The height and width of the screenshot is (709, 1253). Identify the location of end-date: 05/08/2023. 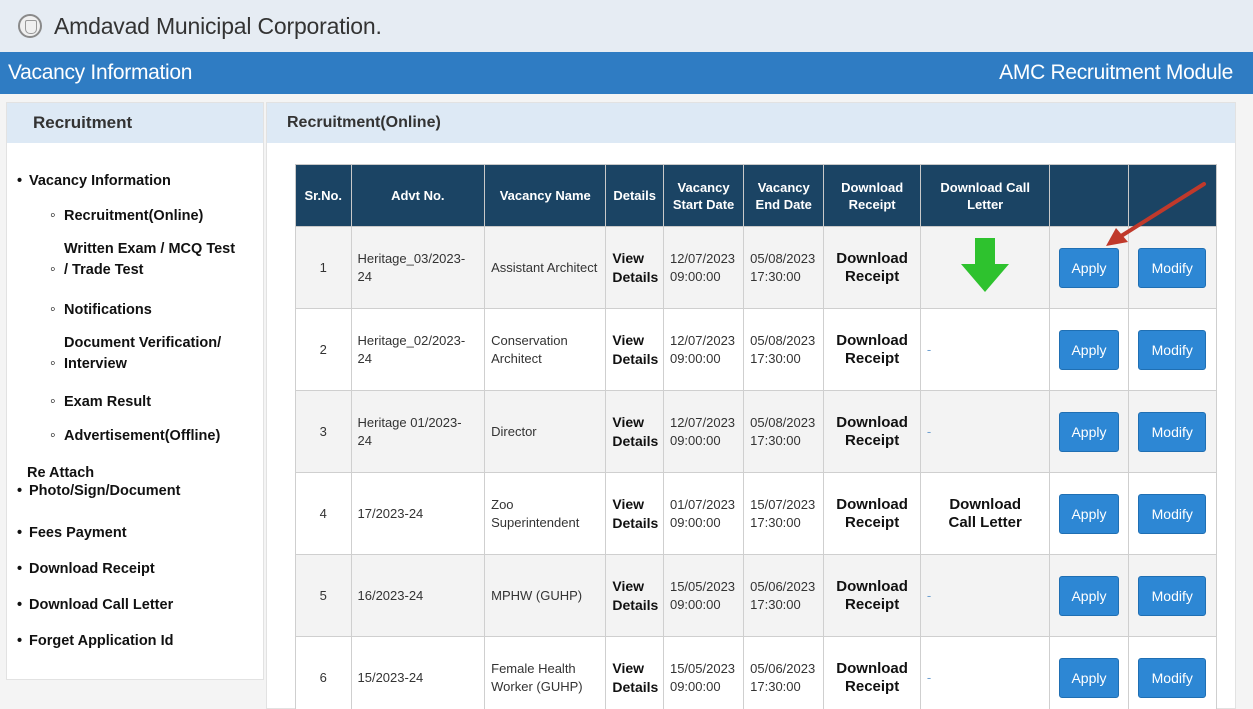
(783, 340).